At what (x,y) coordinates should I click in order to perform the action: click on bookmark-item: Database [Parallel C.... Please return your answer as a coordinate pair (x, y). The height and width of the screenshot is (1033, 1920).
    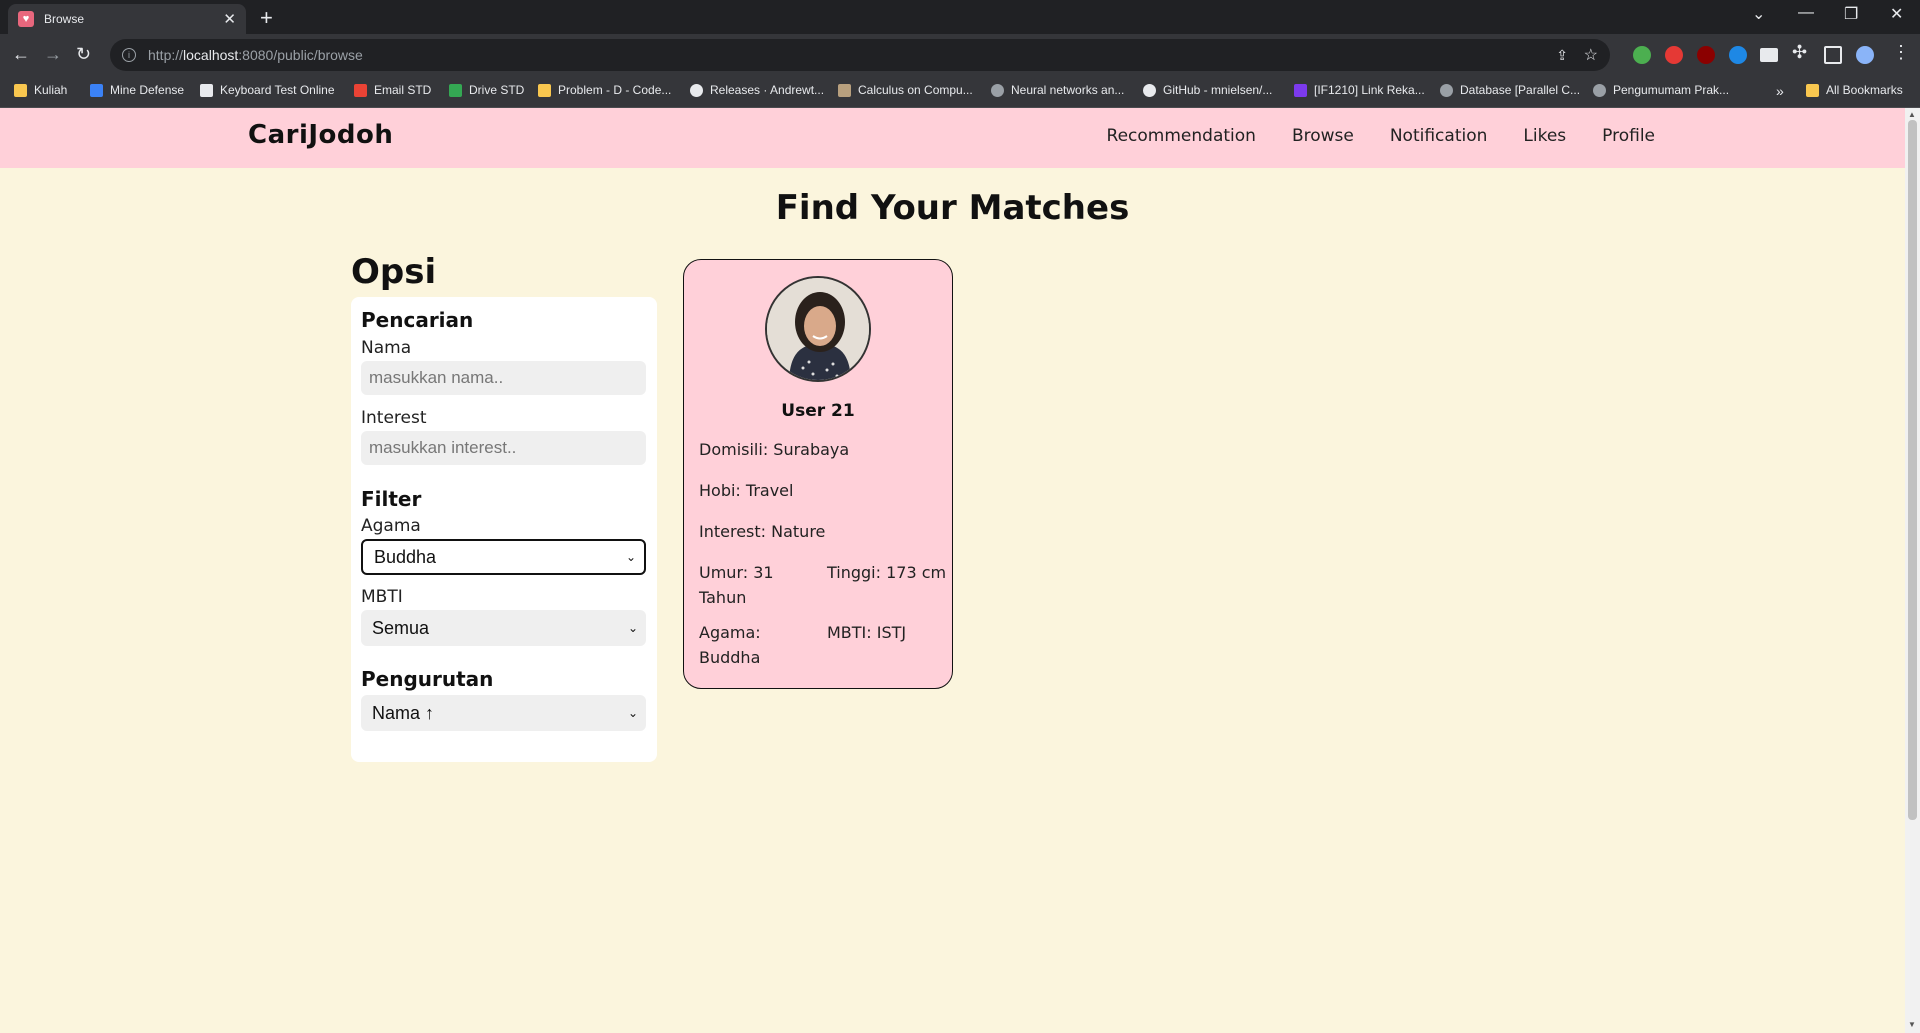
    Looking at the image, I should click on (1510, 90).